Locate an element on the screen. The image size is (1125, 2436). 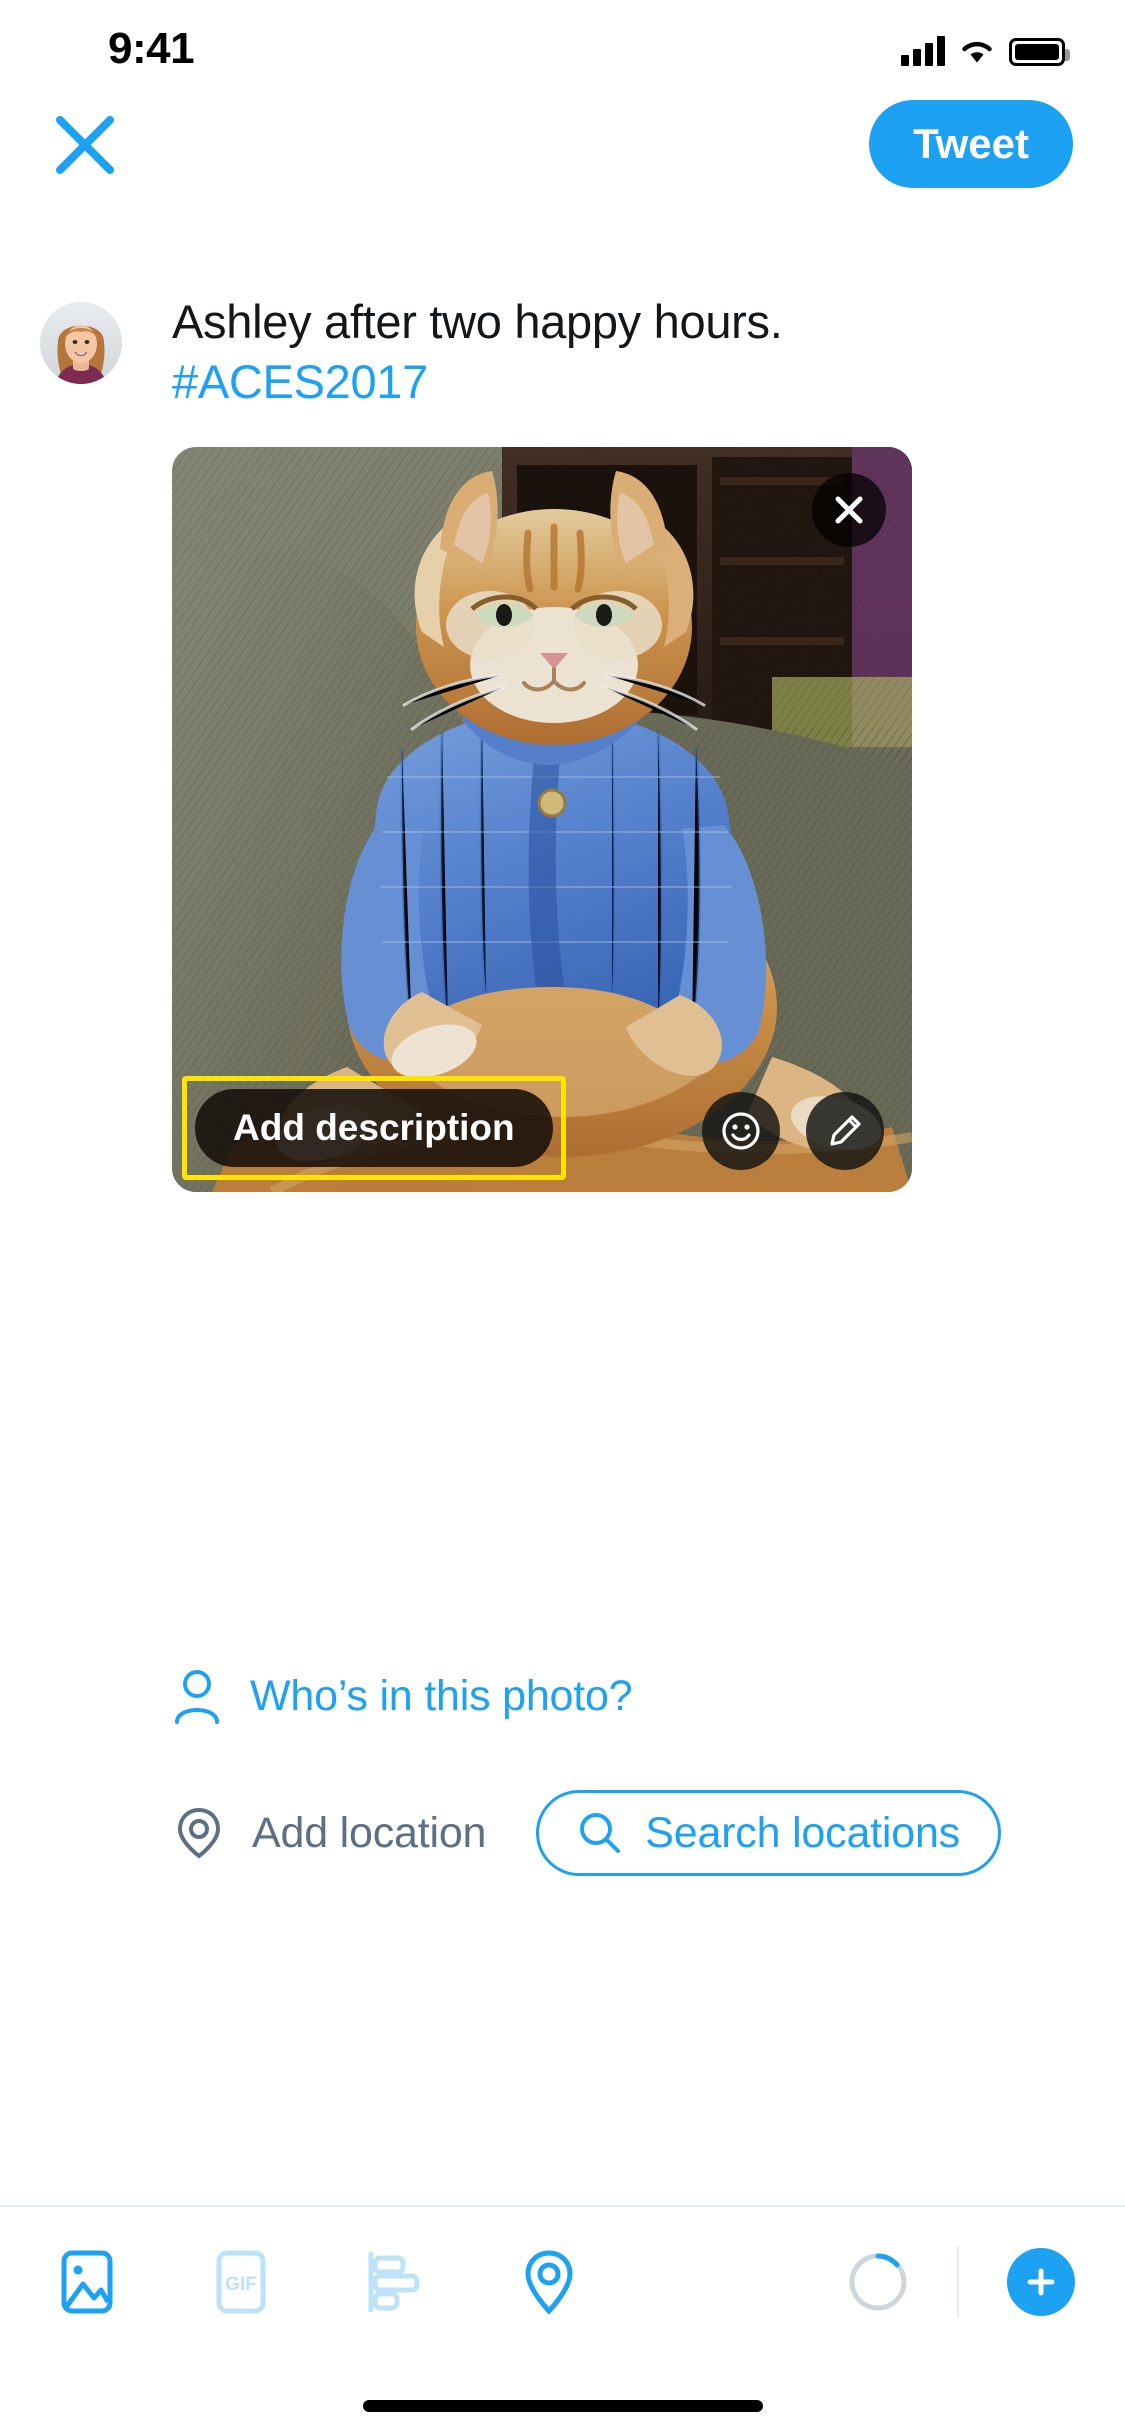
compose-toolbar: GIF is located at coordinates (562, 2282).